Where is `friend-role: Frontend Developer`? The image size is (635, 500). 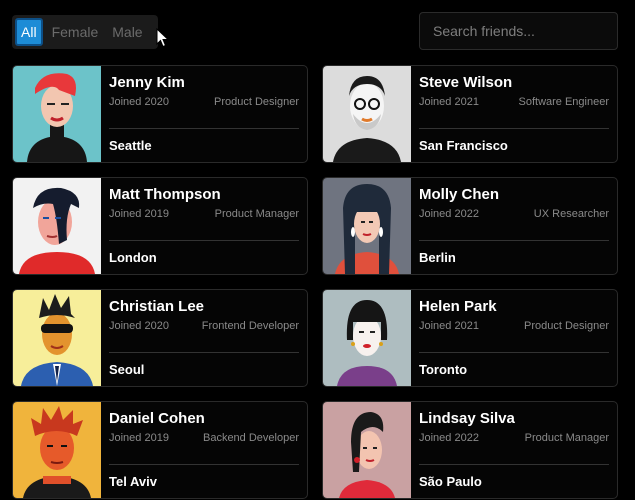 friend-role: Frontend Developer is located at coordinates (250, 326).